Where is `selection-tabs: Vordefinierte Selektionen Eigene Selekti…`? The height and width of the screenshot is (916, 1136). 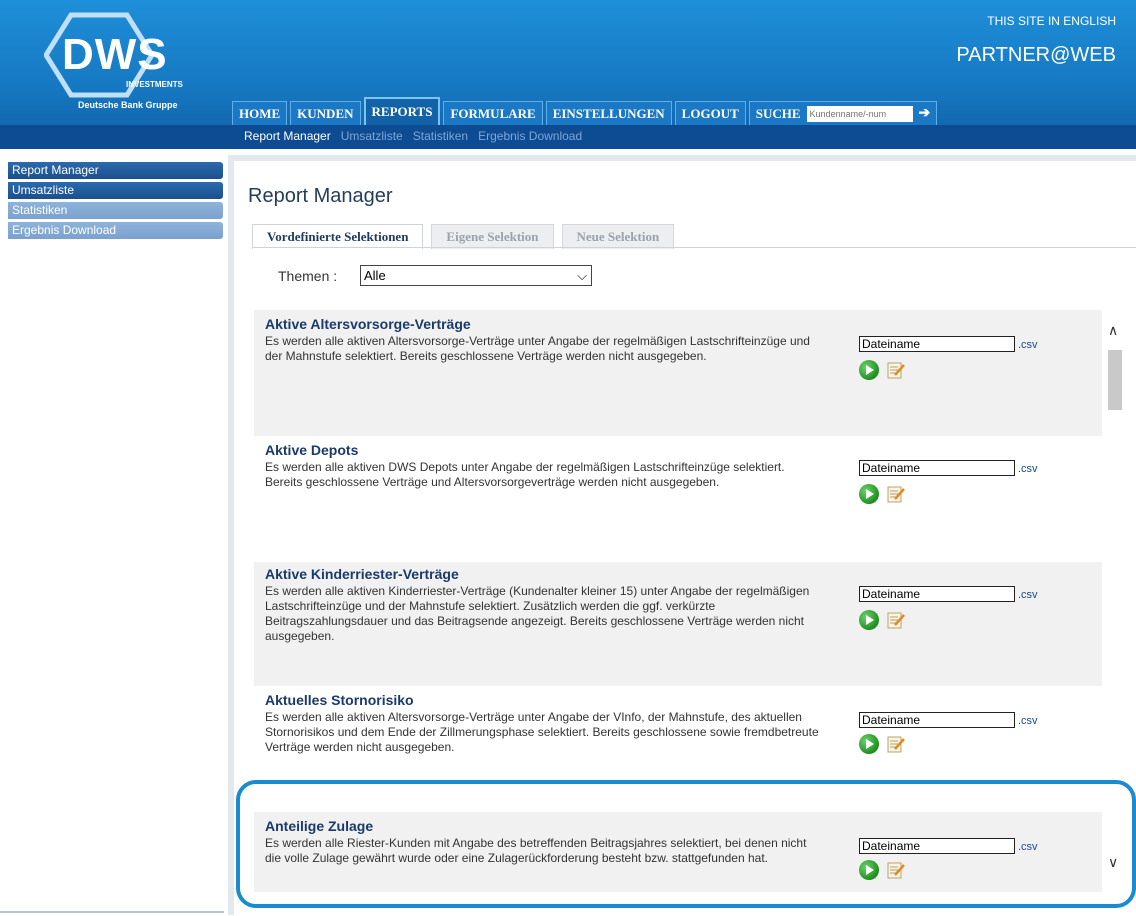 selection-tabs: Vordefinierte Selektionen Eigene Selekti… is located at coordinates (463, 236).